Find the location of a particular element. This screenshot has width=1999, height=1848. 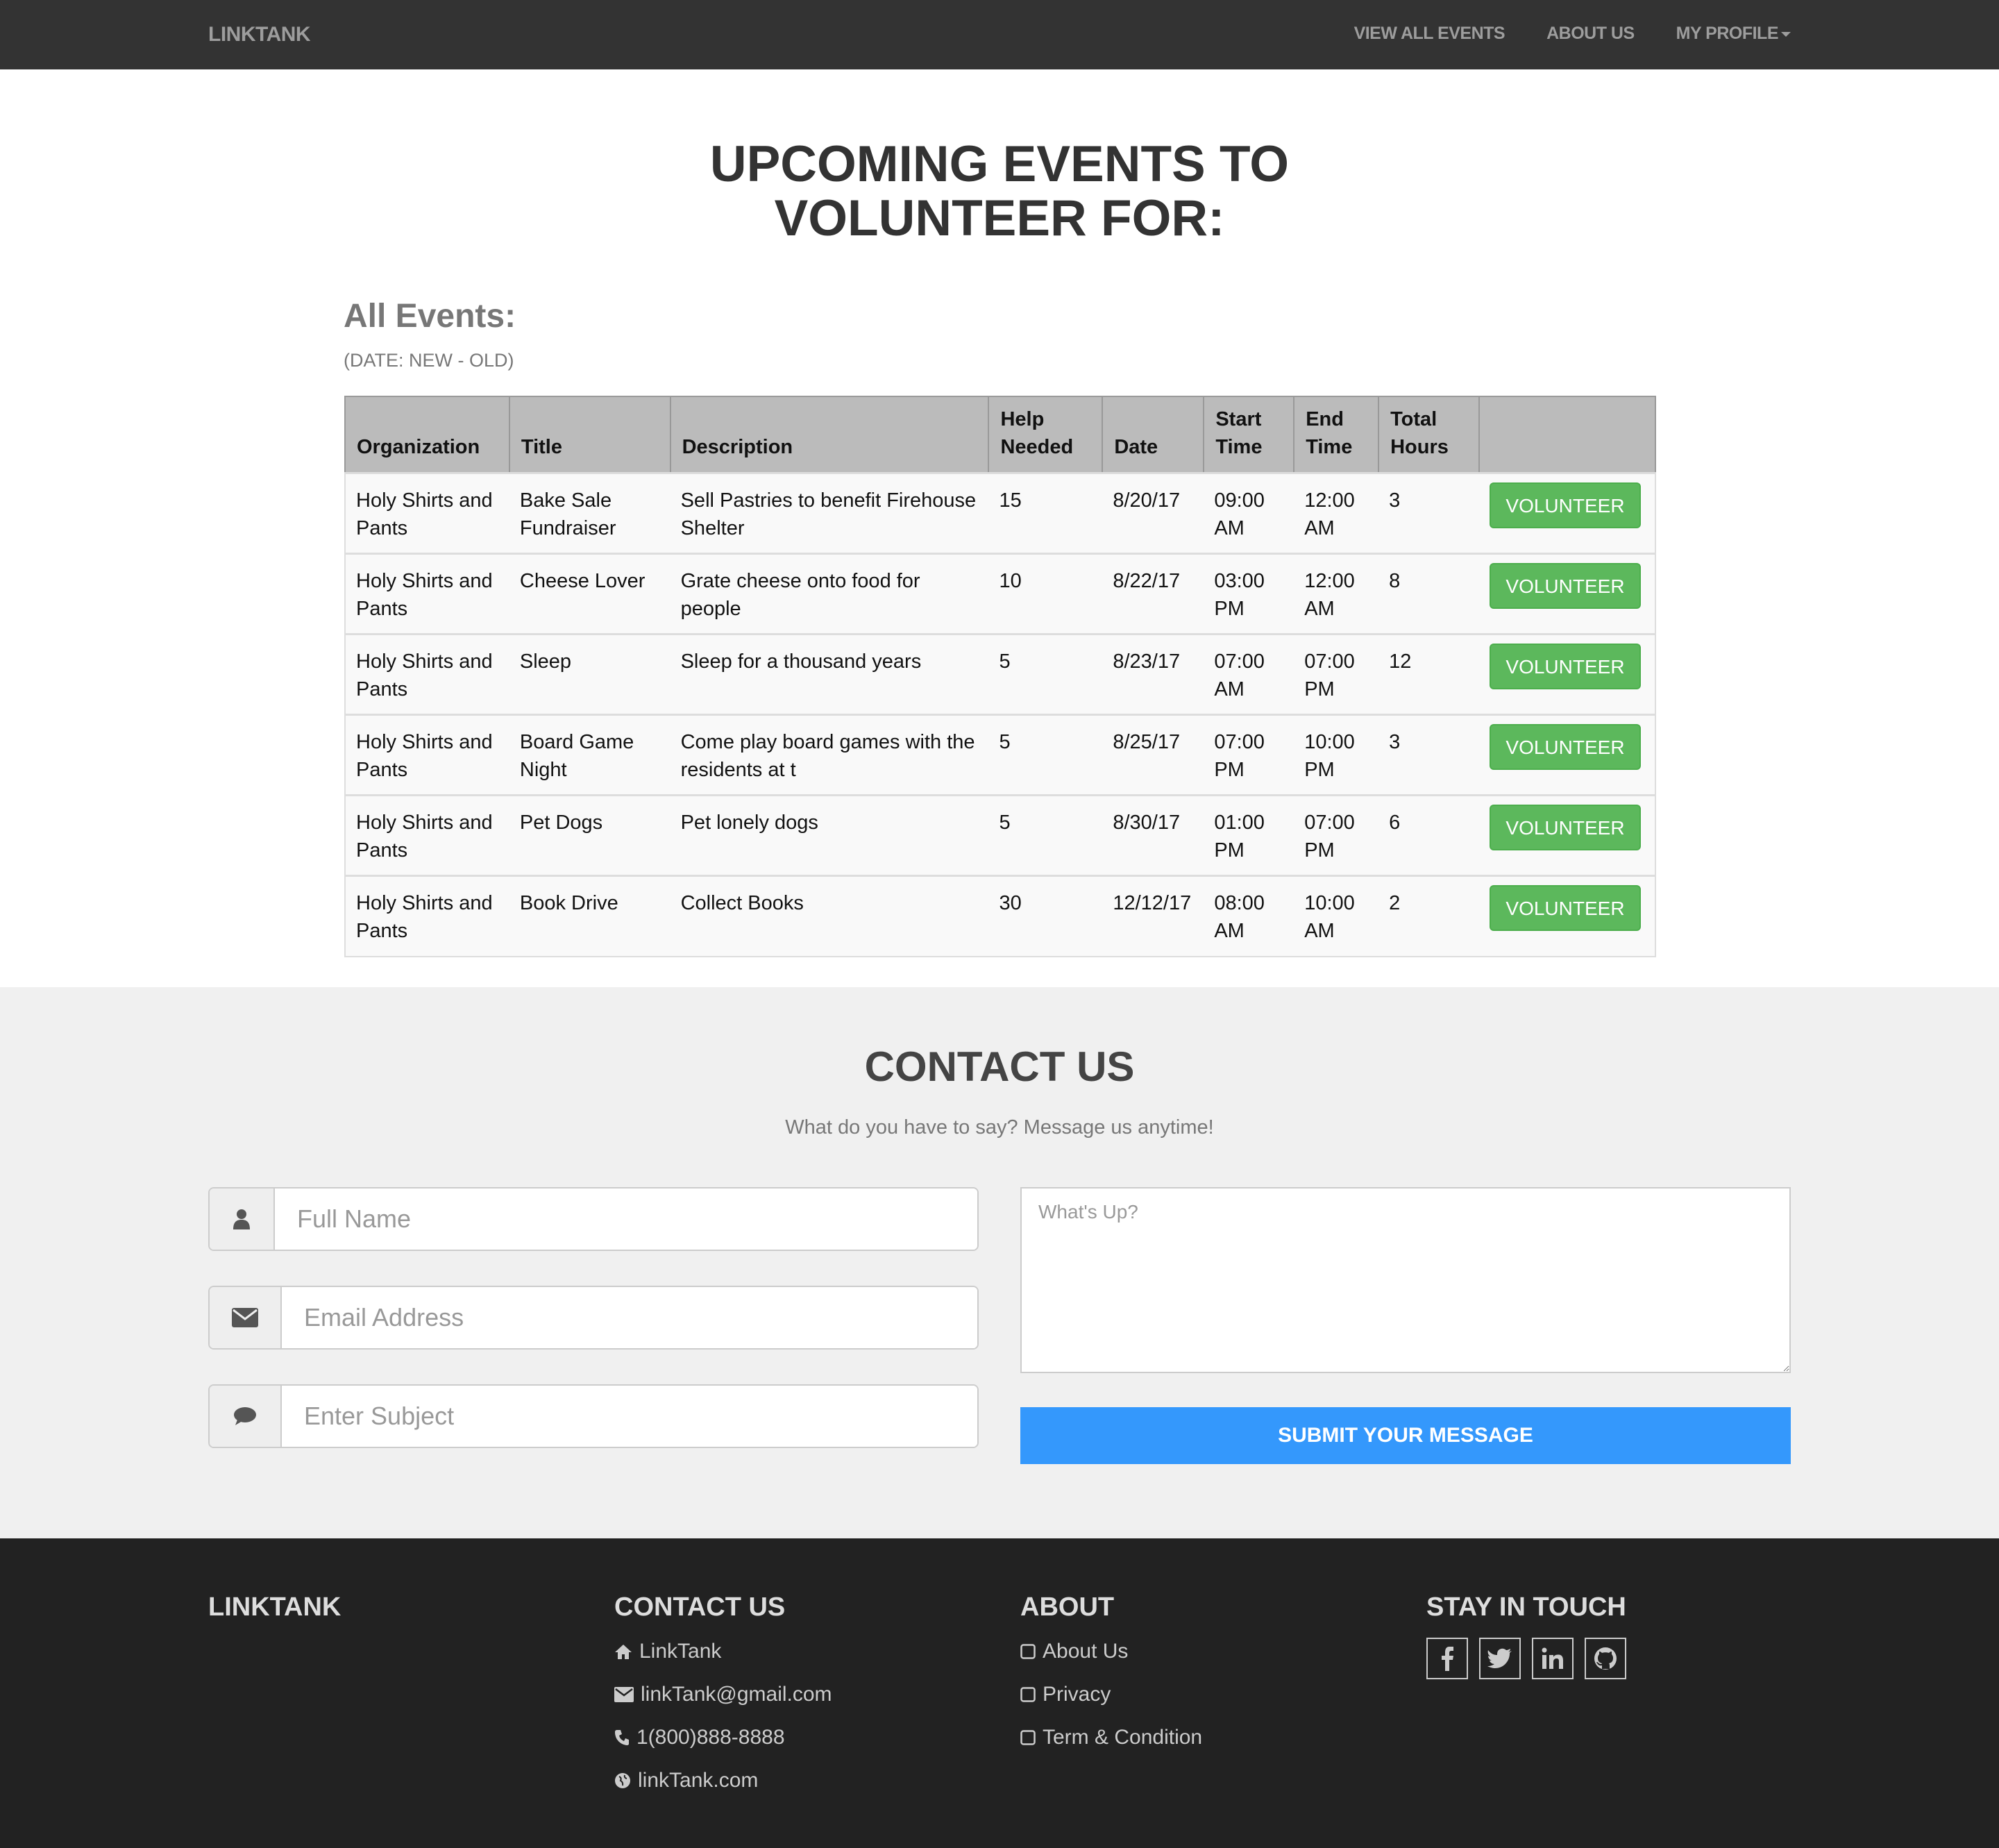

subject-input is located at coordinates (629, 1416).